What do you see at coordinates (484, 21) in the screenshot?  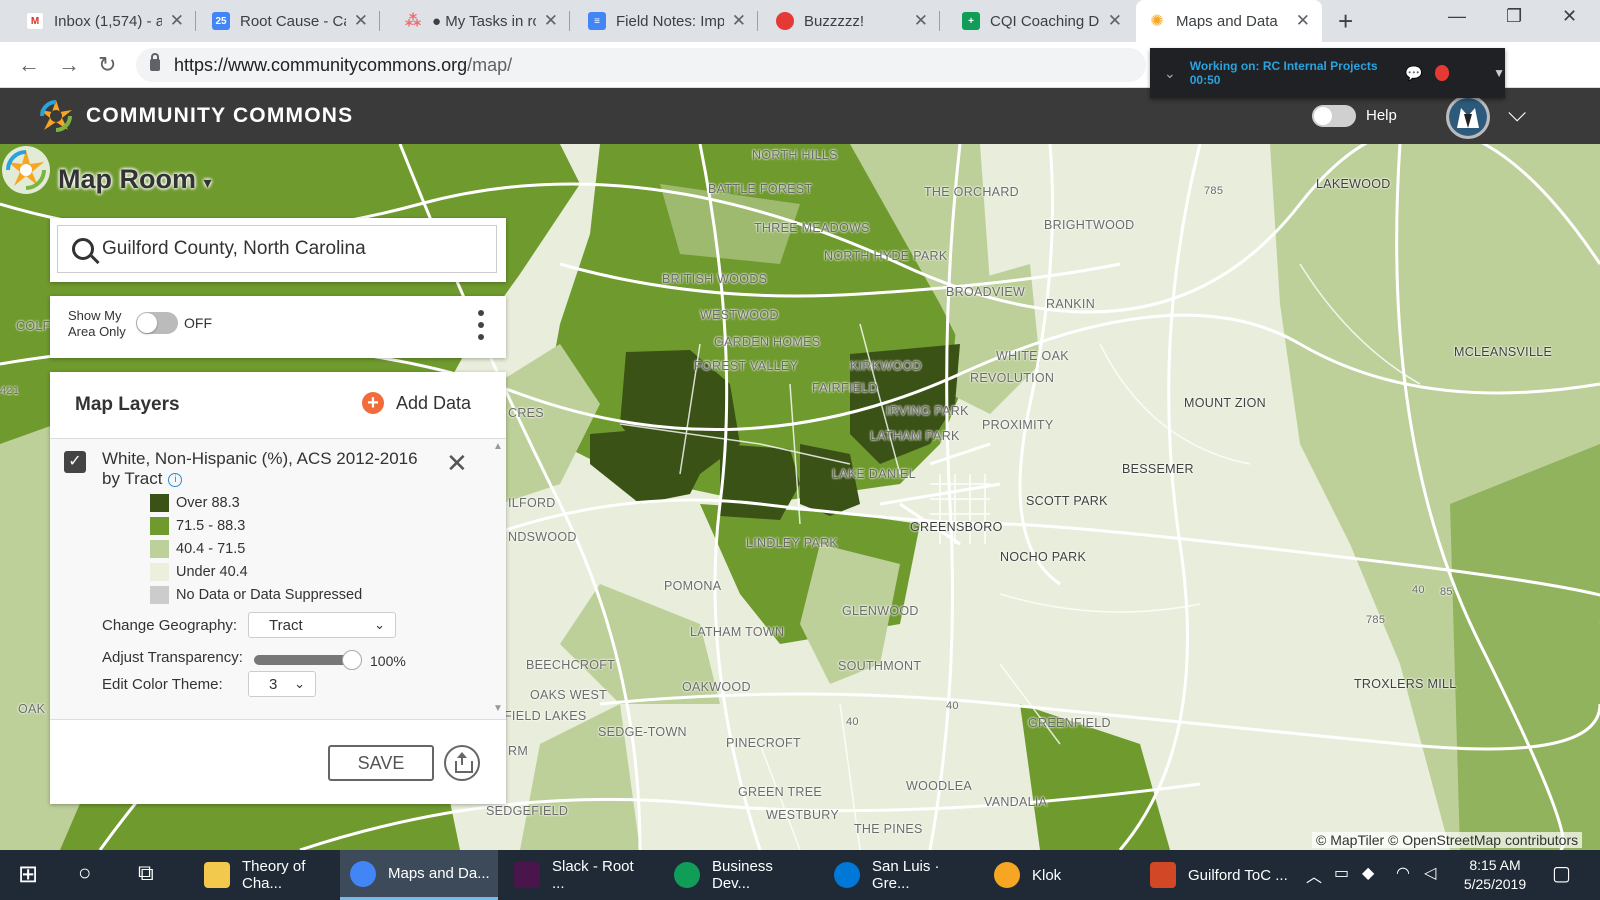 I see `tab-title: ● My Tasks in ro` at bounding box center [484, 21].